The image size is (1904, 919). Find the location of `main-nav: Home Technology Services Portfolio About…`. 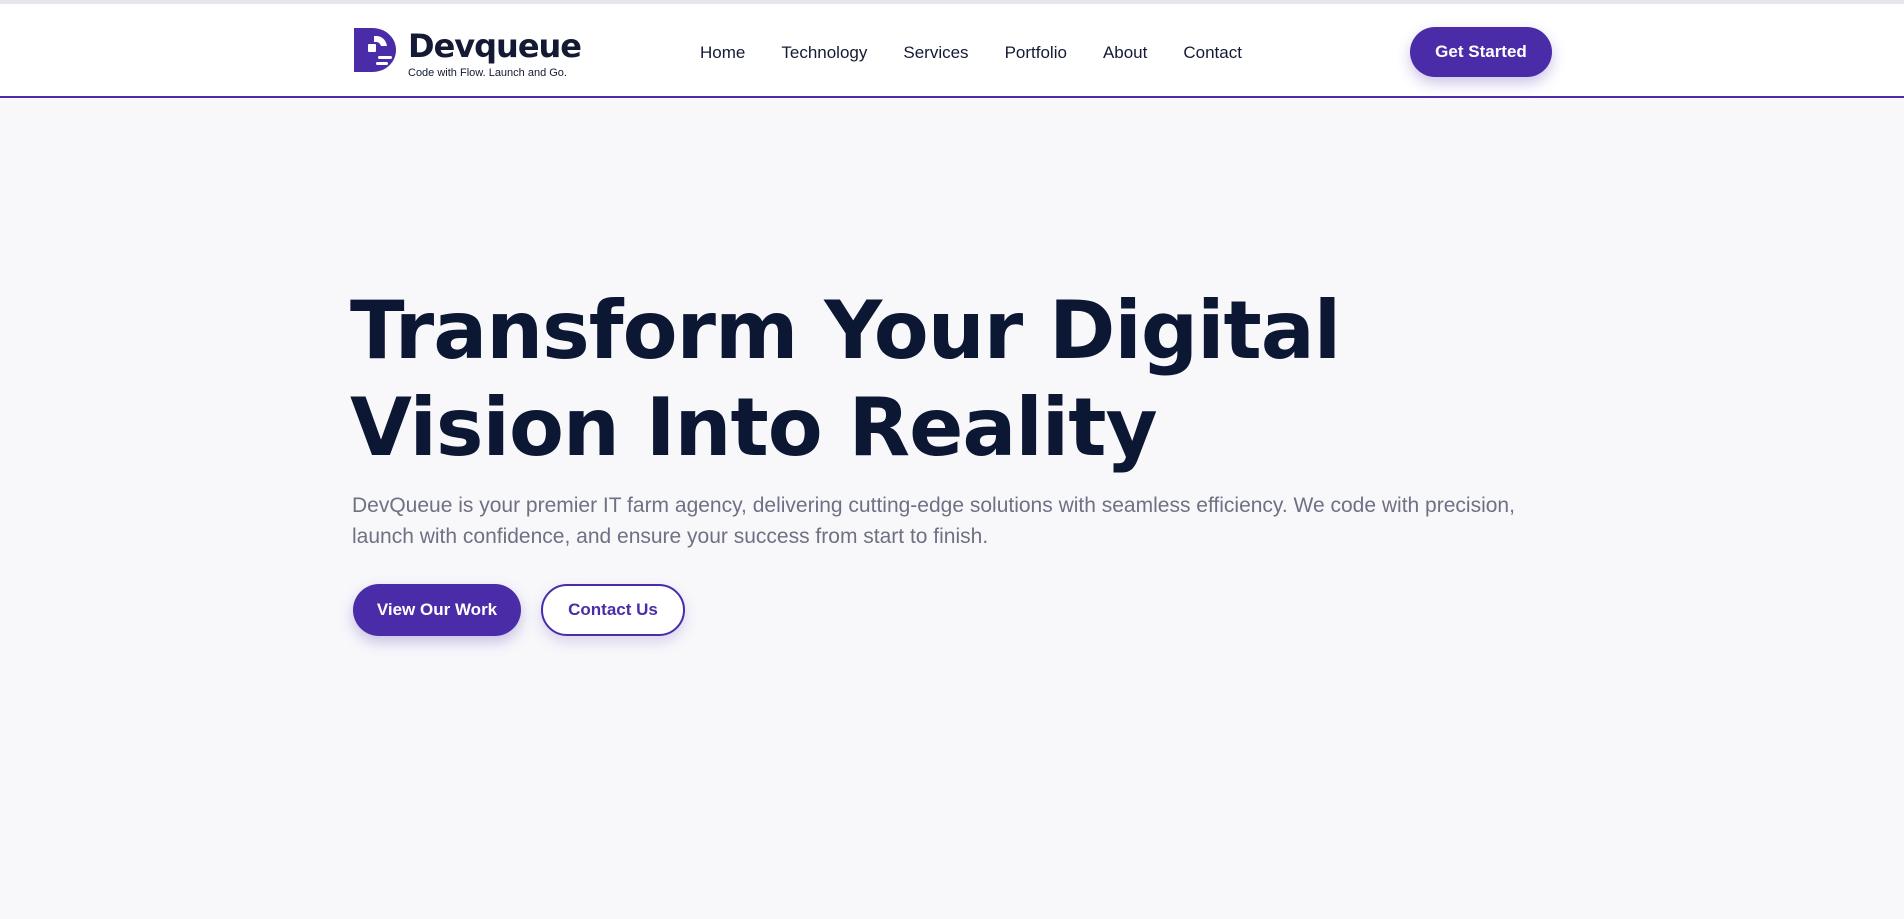

main-nav: Home Technology Services Portfolio About… is located at coordinates (989, 53).